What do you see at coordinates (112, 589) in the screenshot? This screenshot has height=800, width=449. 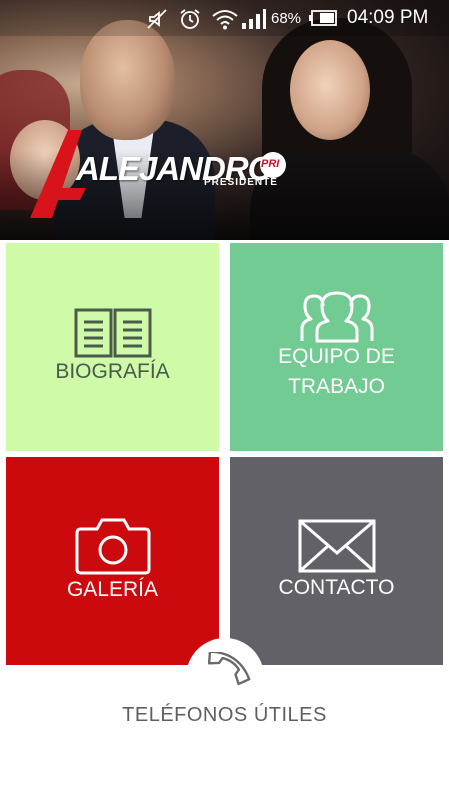 I see `tile-galeria-label: GALERÍA` at bounding box center [112, 589].